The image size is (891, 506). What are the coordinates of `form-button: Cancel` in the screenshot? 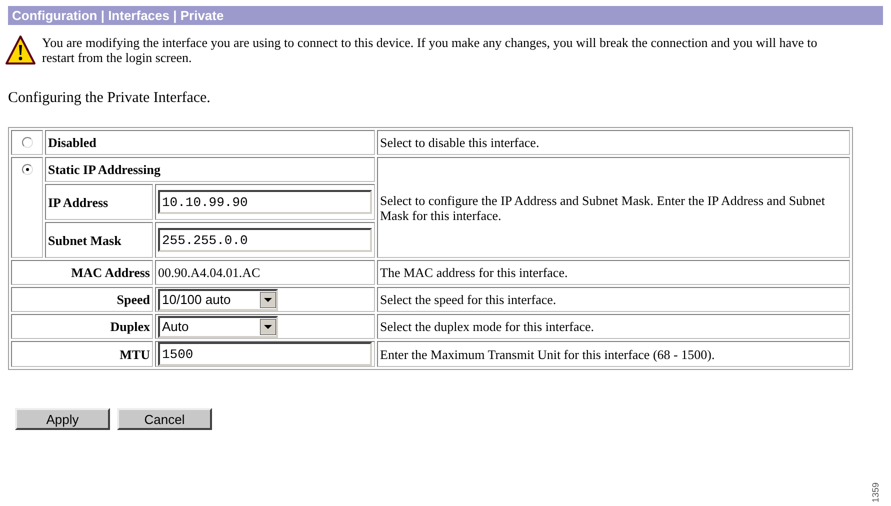 It's located at (164, 419).